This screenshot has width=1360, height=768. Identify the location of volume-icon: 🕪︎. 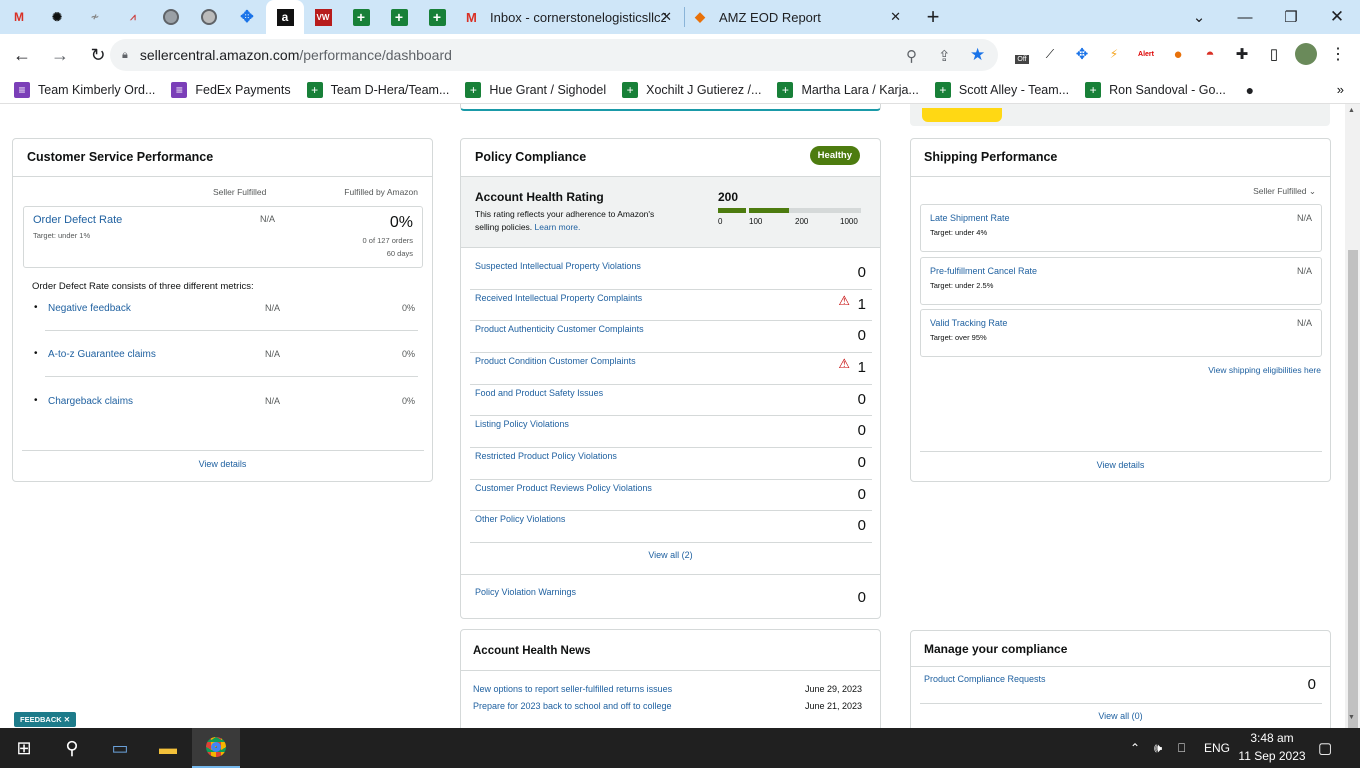
(1158, 748).